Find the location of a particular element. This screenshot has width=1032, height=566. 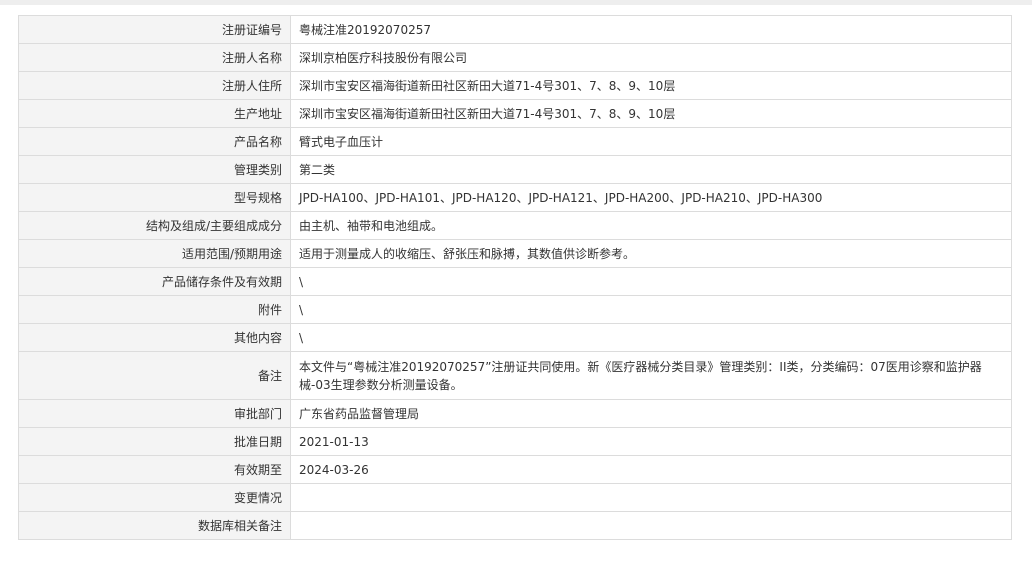

field-label: 附件 is located at coordinates (154, 309).